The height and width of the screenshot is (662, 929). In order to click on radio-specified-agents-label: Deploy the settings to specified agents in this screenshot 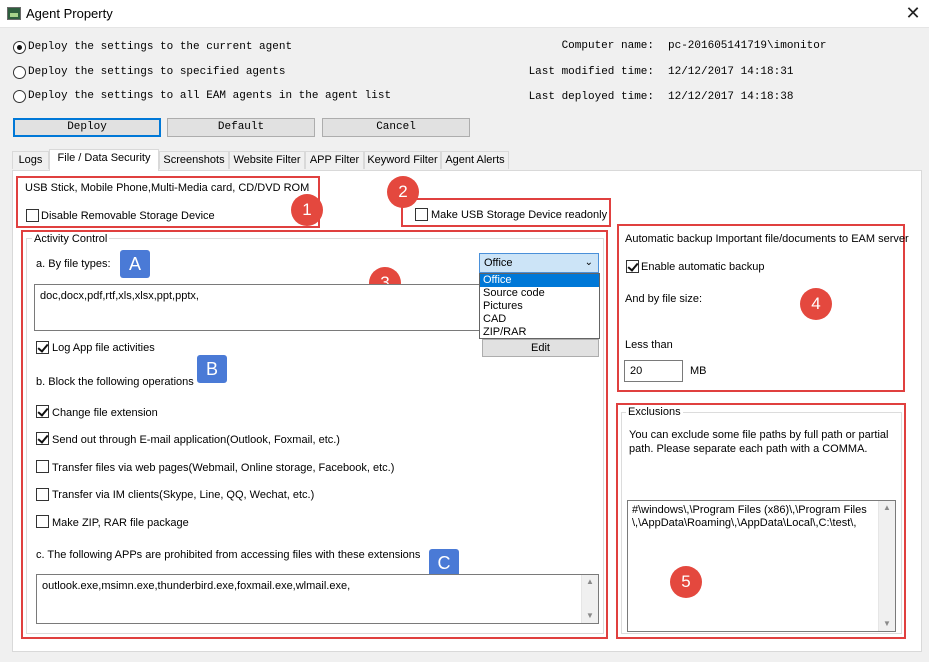, I will do `click(157, 72)`.